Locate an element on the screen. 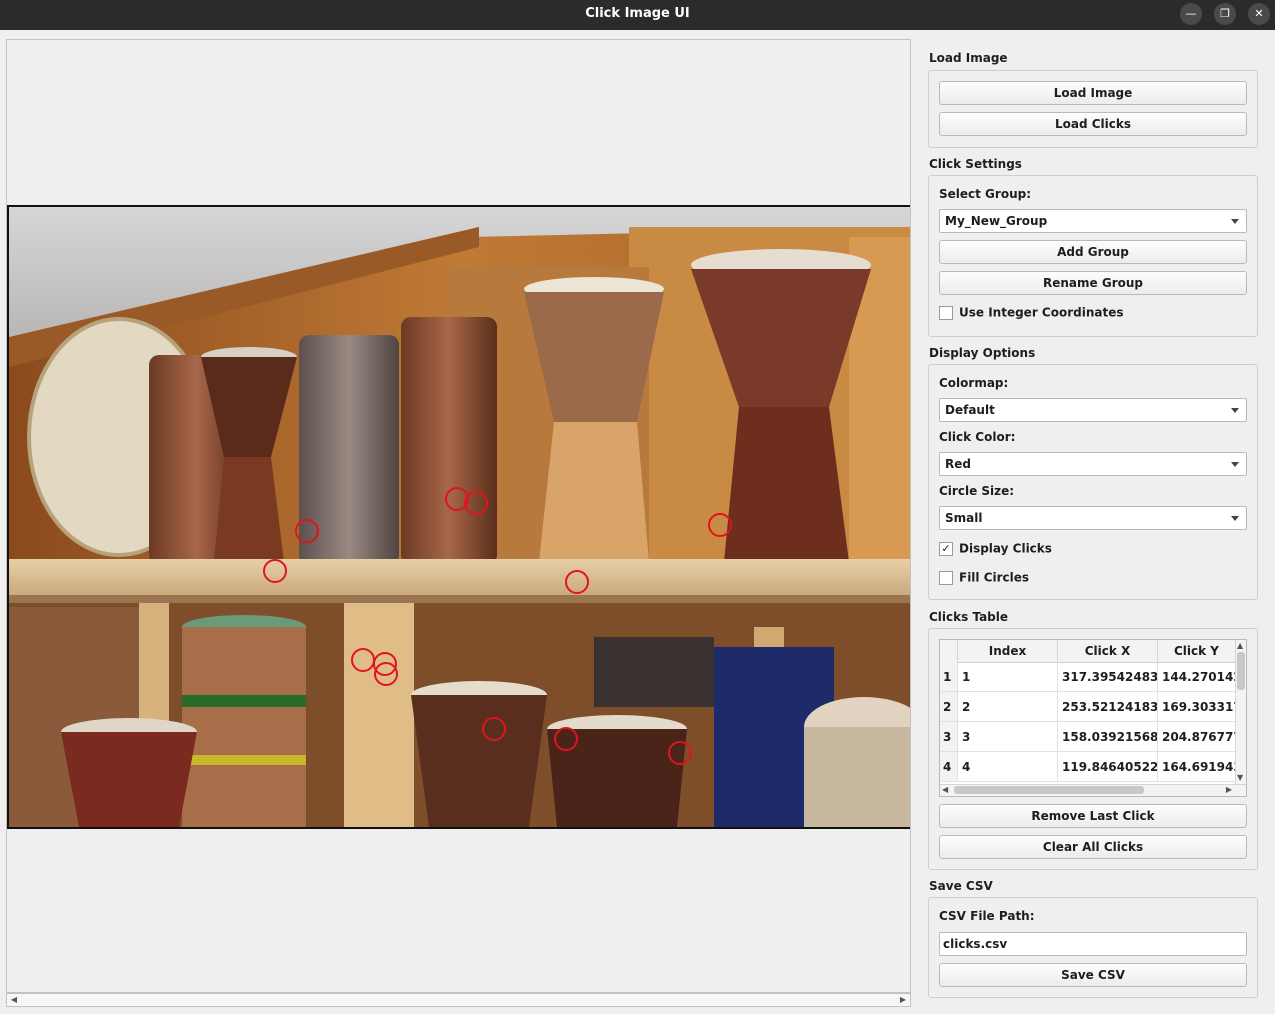 The height and width of the screenshot is (1014, 1275). fill-circles-checkbox: Fill Circles is located at coordinates (984, 578).